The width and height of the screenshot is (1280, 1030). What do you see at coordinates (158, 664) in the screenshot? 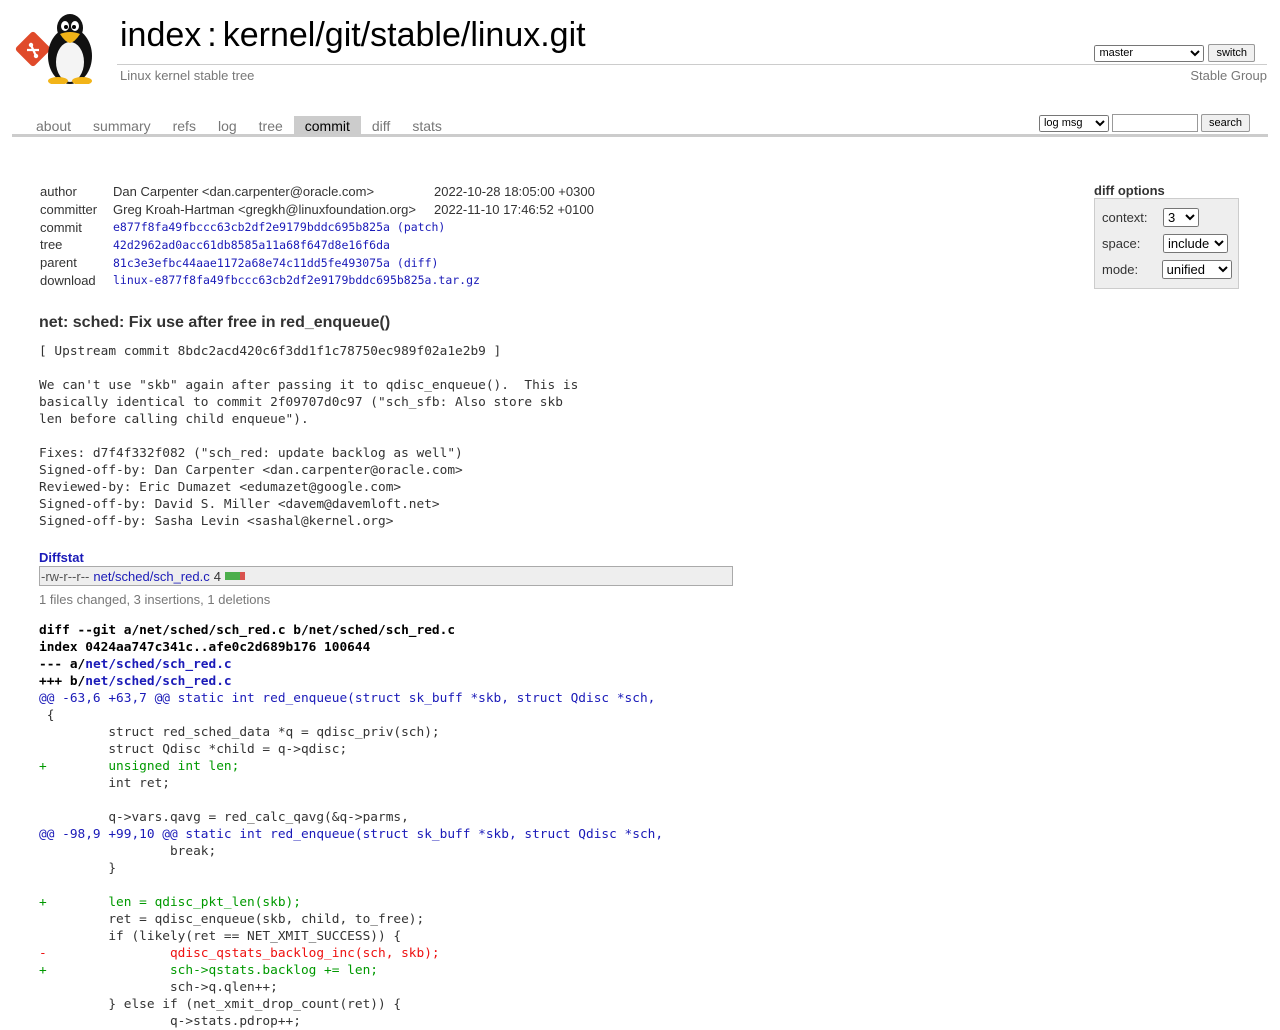
I see `old-file-link: net/sched/sch_red.c` at bounding box center [158, 664].